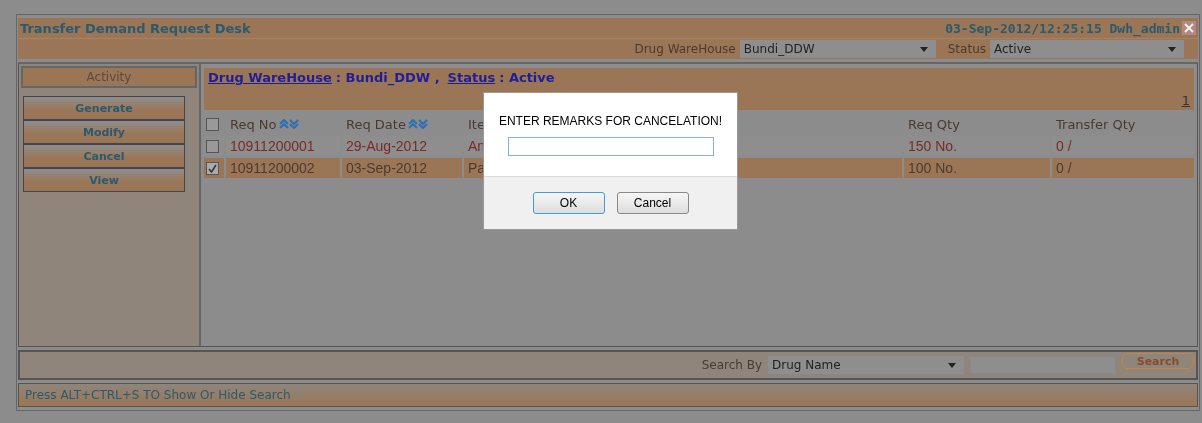 Image resolution: width=1202 pixels, height=423 pixels. I want to click on filter-dropdown: Bundi_DDW, so click(837, 49).